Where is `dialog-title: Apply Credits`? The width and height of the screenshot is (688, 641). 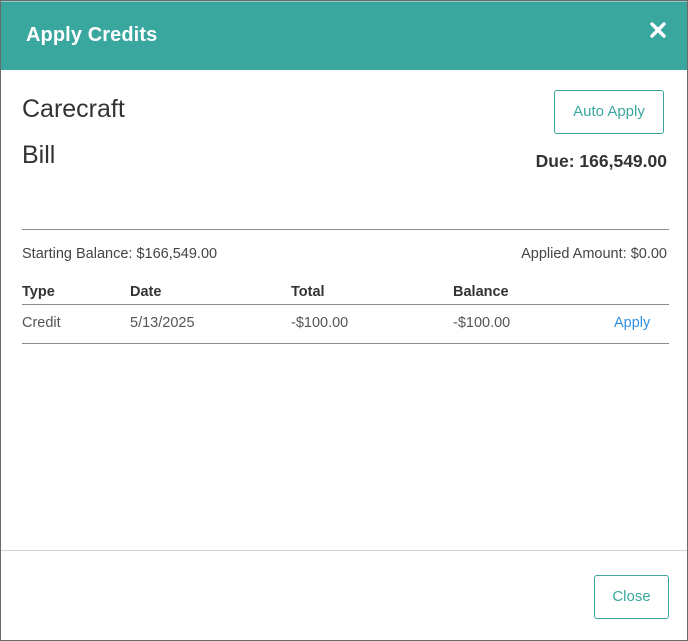
dialog-title: Apply Credits is located at coordinates (92, 35).